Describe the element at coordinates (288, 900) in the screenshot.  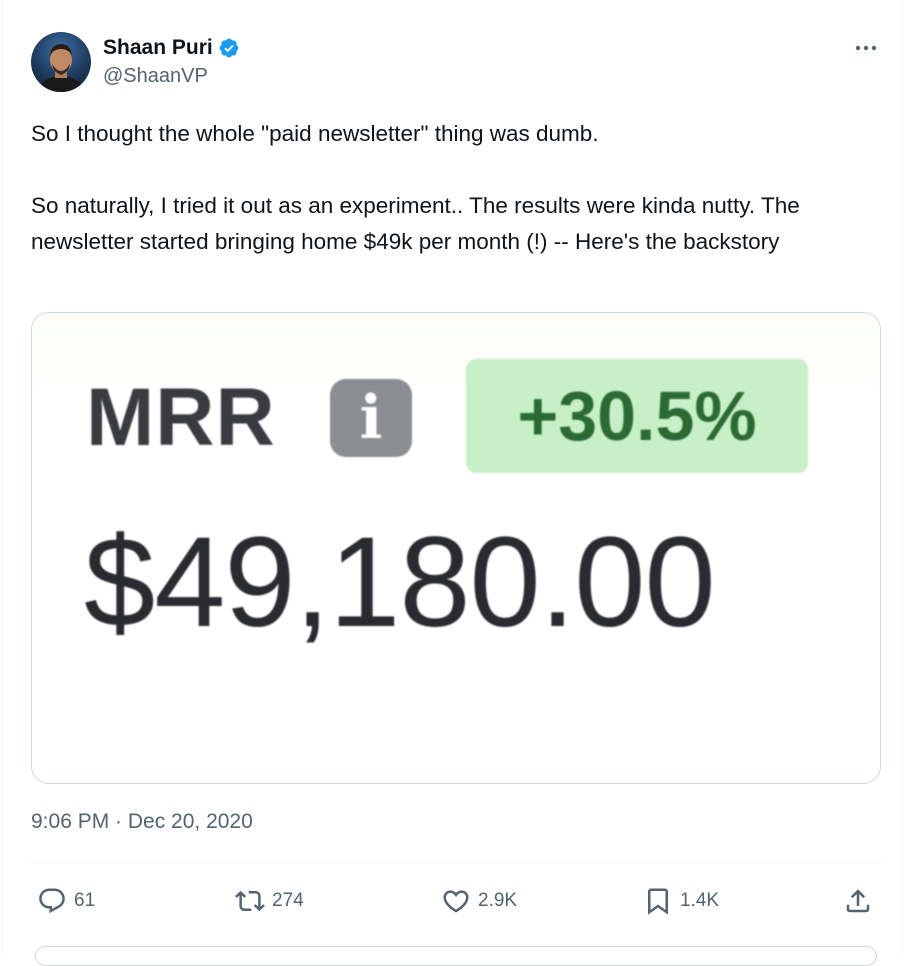
I see `retweet-count: 274` at that location.